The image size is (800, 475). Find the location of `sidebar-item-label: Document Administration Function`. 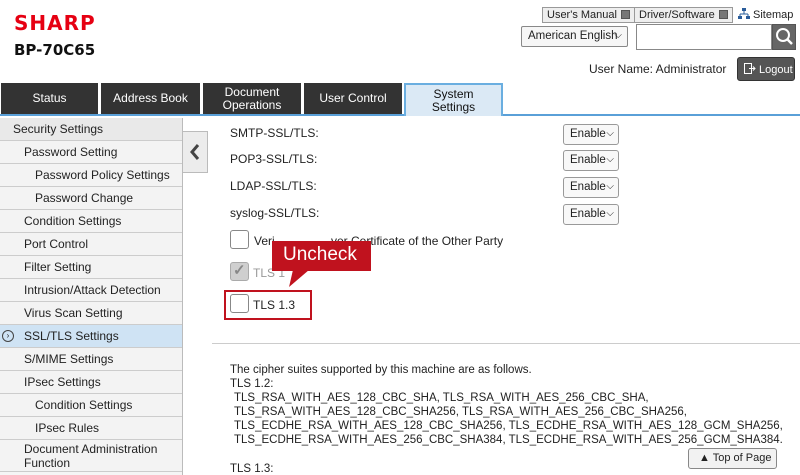

sidebar-item-label: Document Administration Function is located at coordinates (91, 456).